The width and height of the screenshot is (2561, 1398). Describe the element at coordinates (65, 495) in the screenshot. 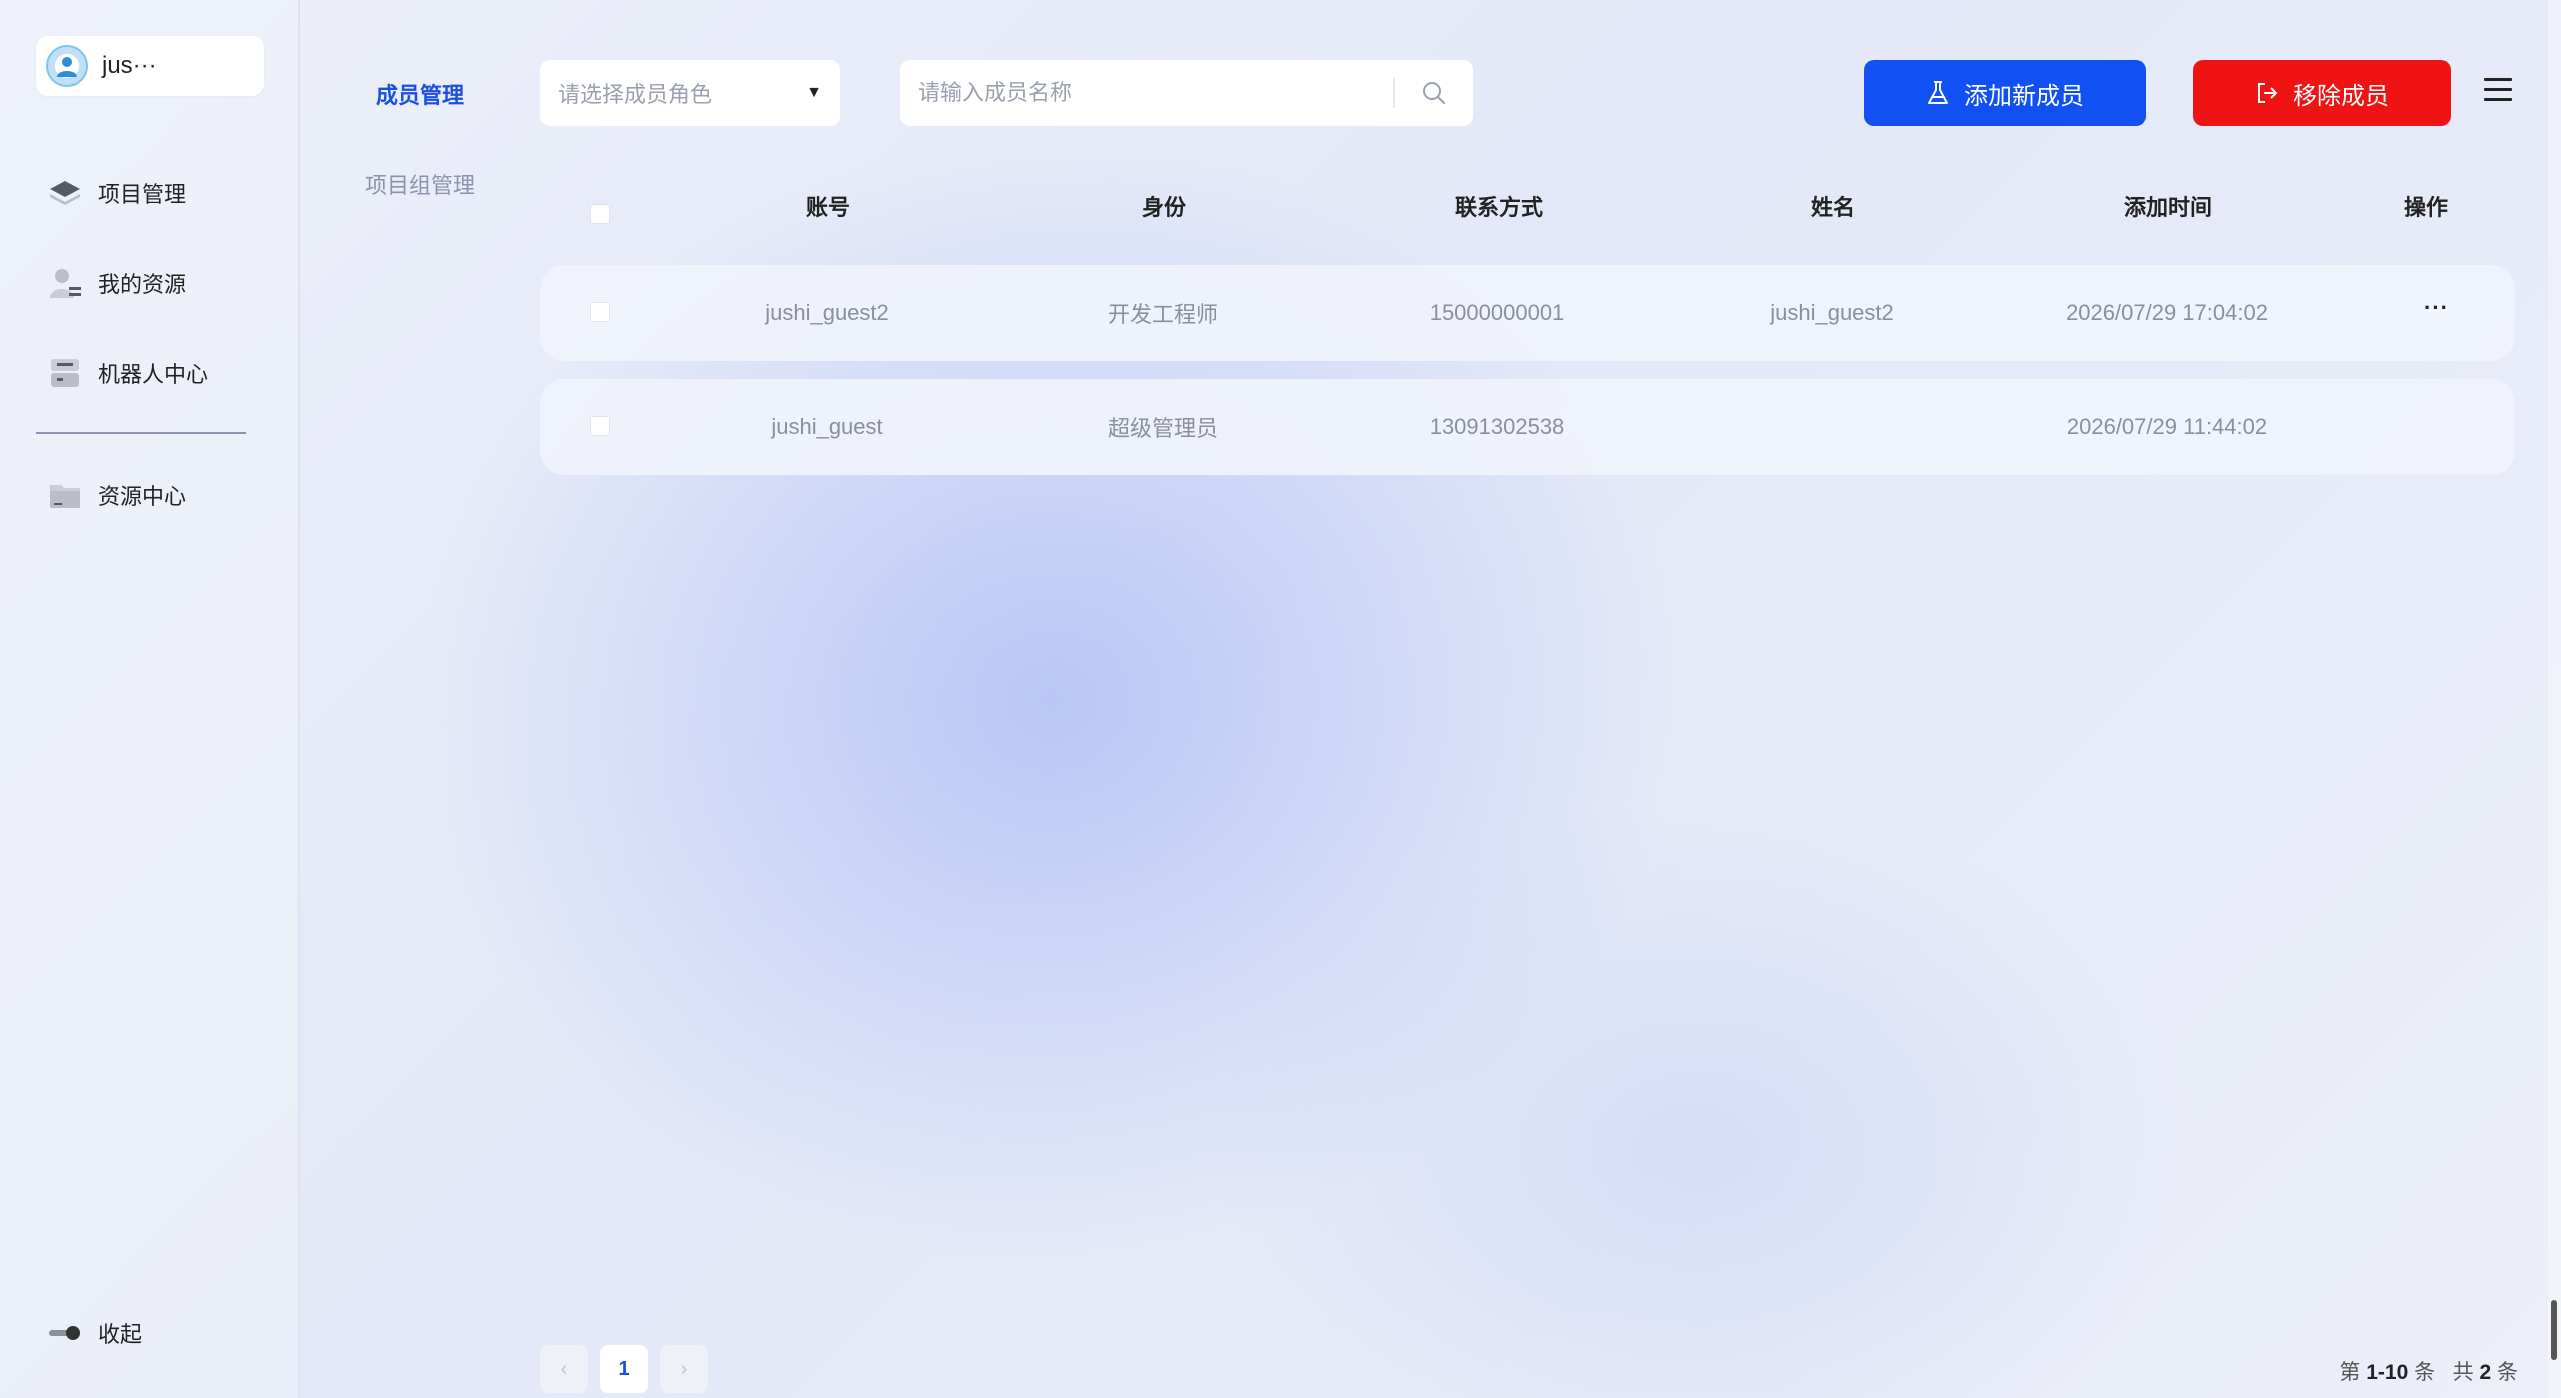

I see `folder-icon` at that location.